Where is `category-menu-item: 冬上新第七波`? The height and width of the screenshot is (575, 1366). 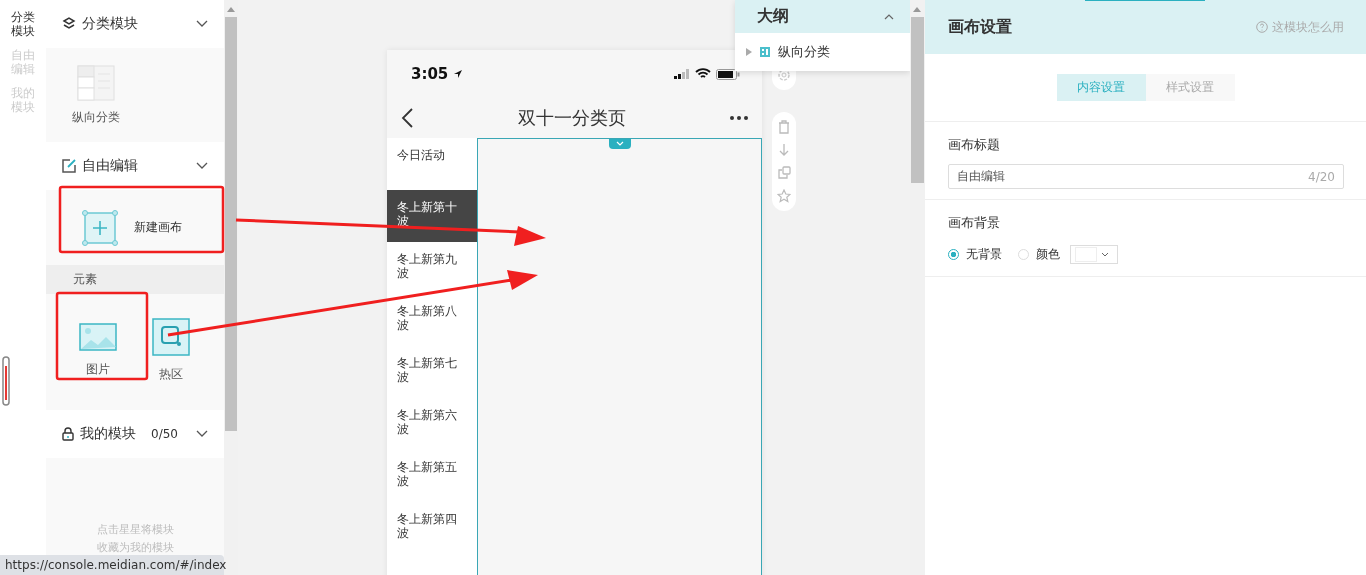 category-menu-item: 冬上新第七波 is located at coordinates (432, 372).